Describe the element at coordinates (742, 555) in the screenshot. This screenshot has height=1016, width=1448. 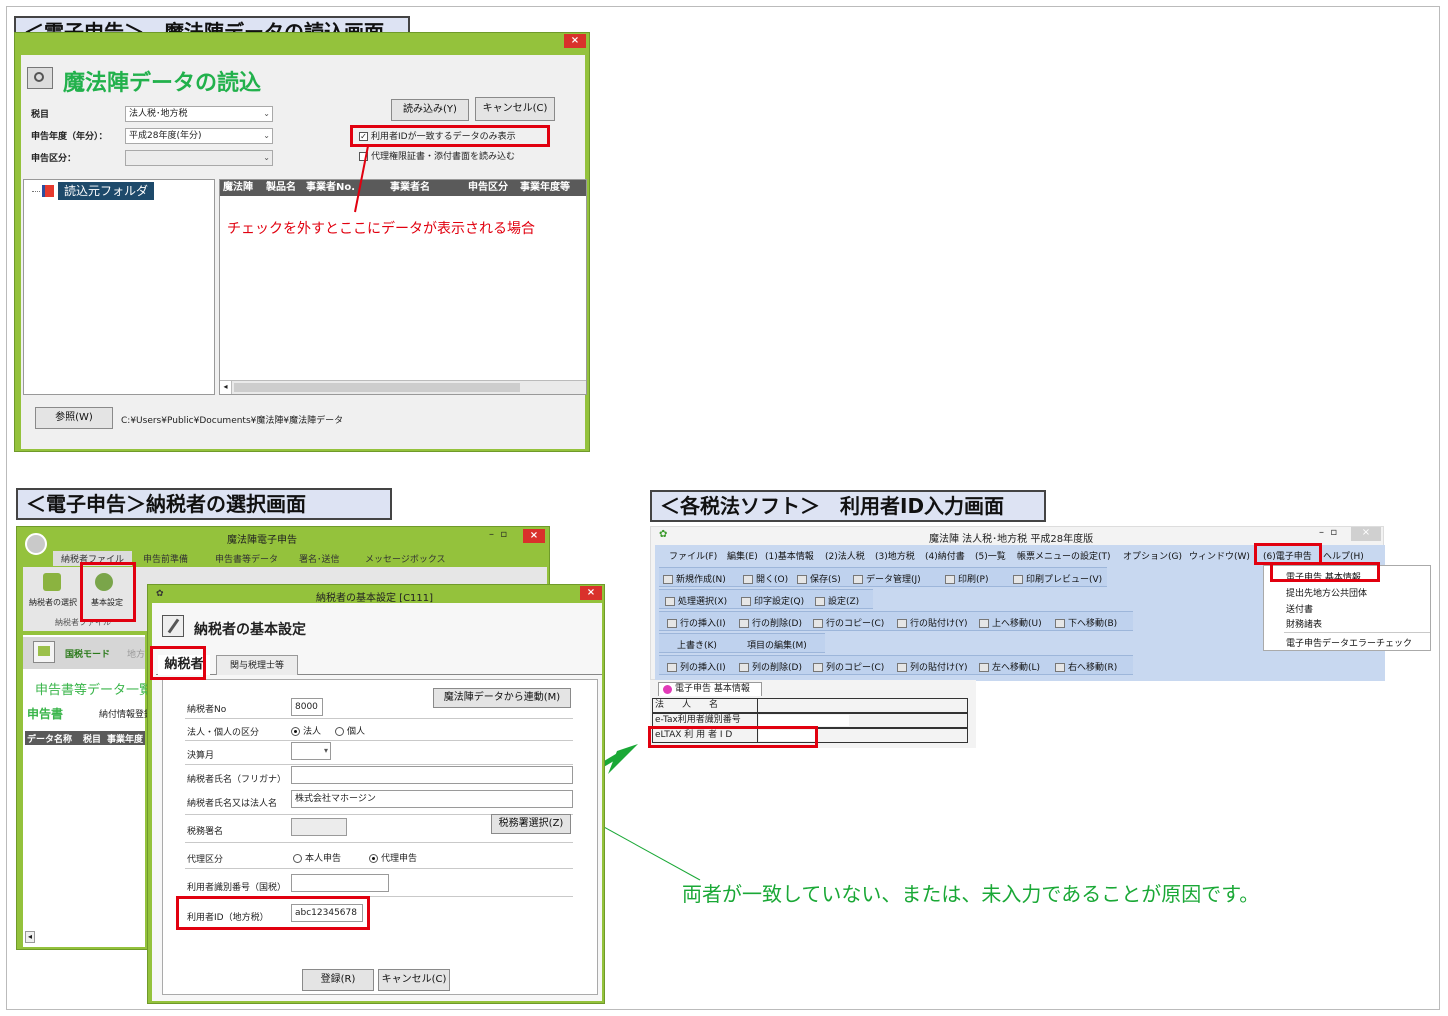
I see `menu-item: 編集(E)` at that location.